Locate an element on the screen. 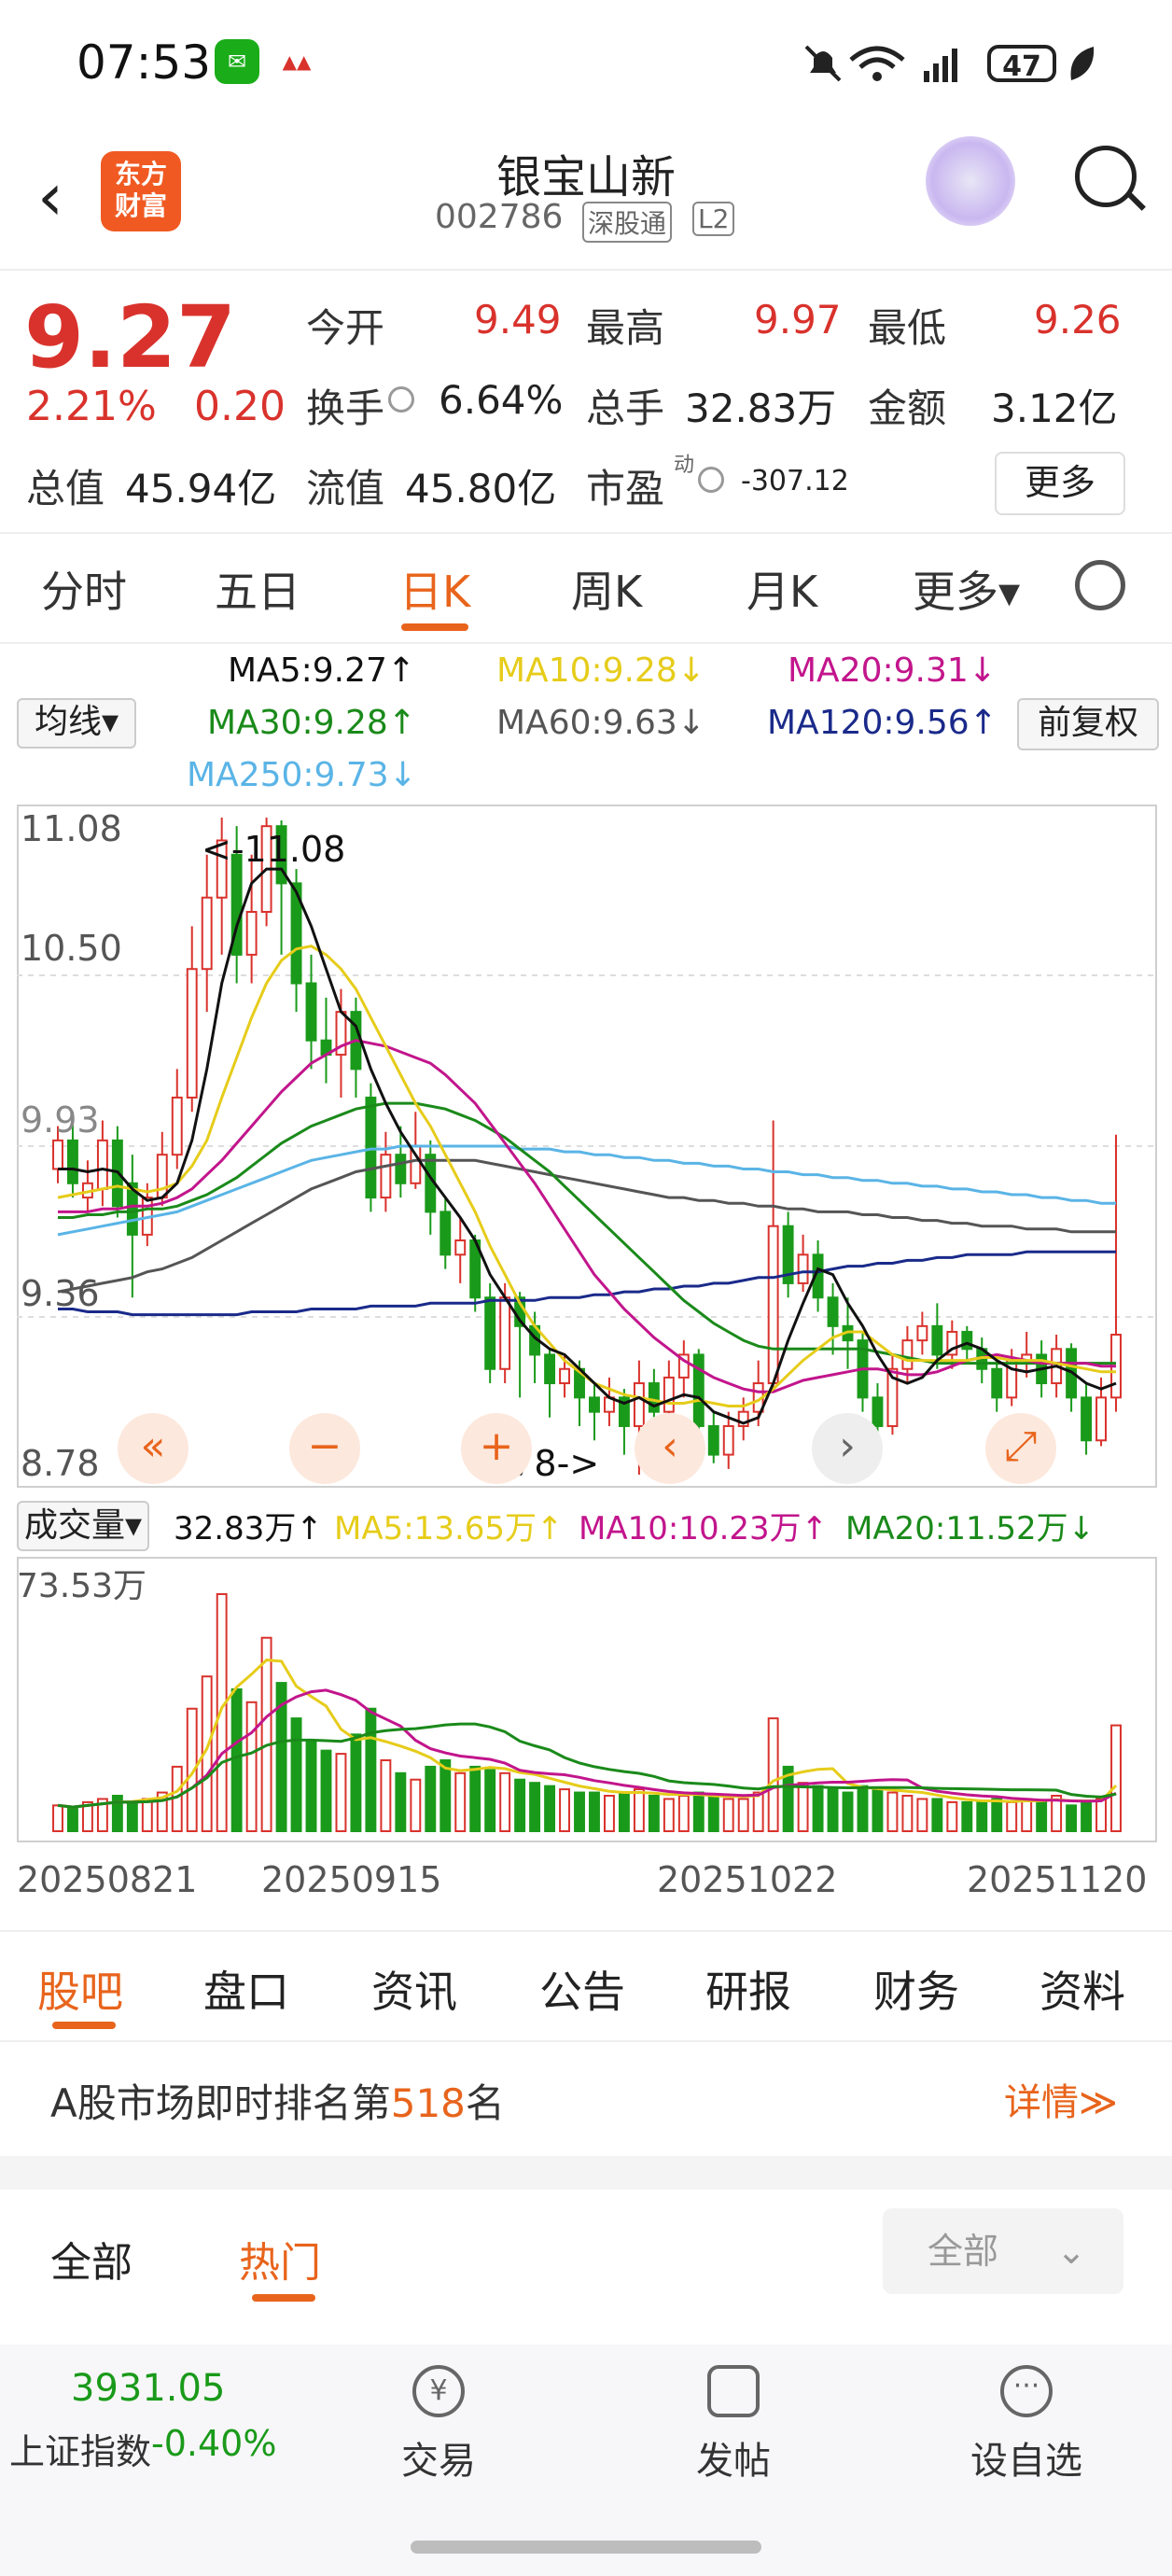 Image resolution: width=1172 pixels, height=2576 pixels. add-watchlist-button: 设自选 is located at coordinates (1026, 2457).